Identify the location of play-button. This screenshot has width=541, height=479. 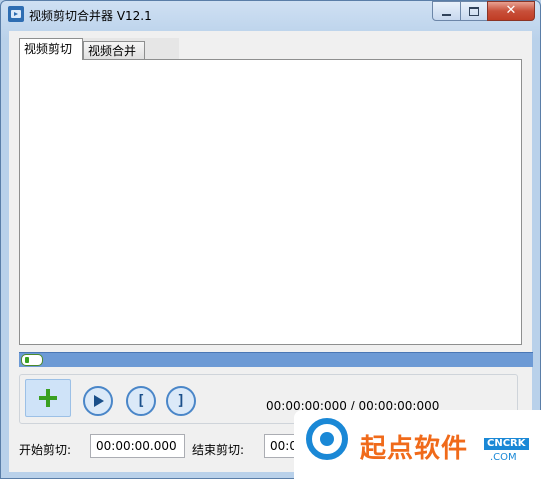
(98, 401).